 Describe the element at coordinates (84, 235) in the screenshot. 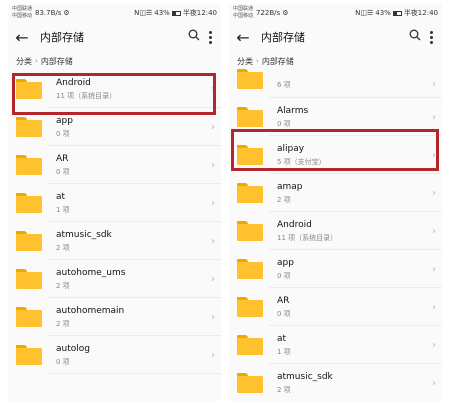

I see `folder-name: atmusic_sdk` at that location.